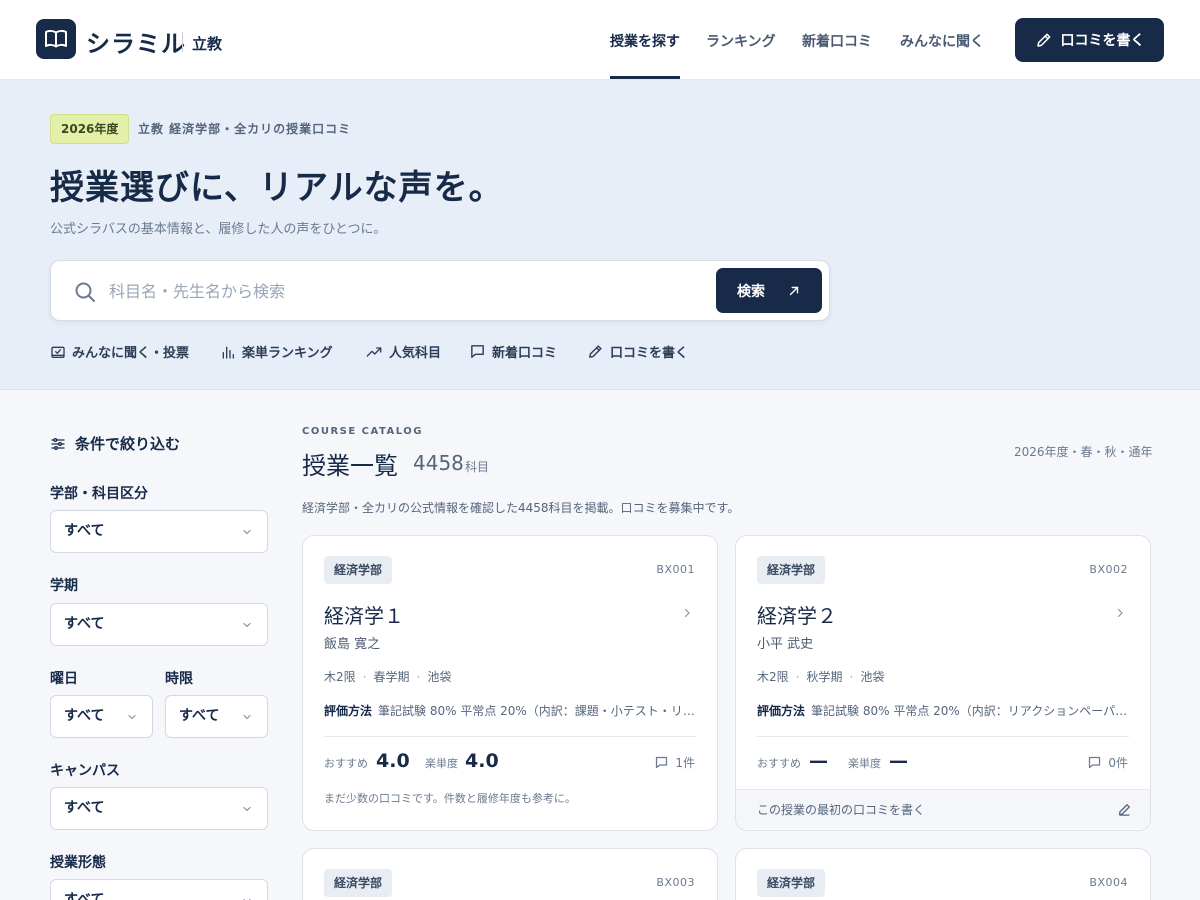  I want to click on filter-select-weekday: すべて, so click(101, 716).